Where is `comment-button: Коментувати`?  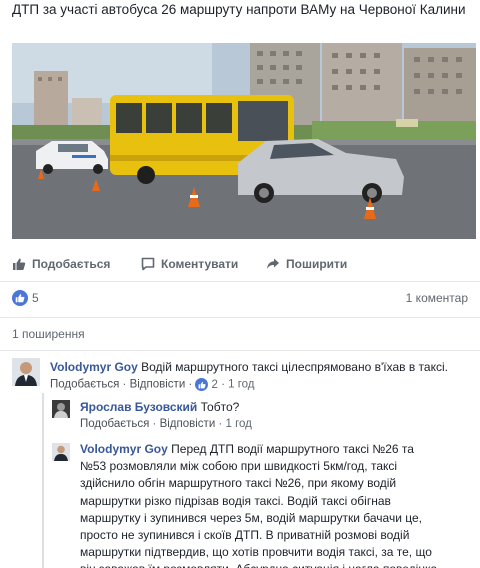
comment-button: Коментувати is located at coordinates (189, 264).